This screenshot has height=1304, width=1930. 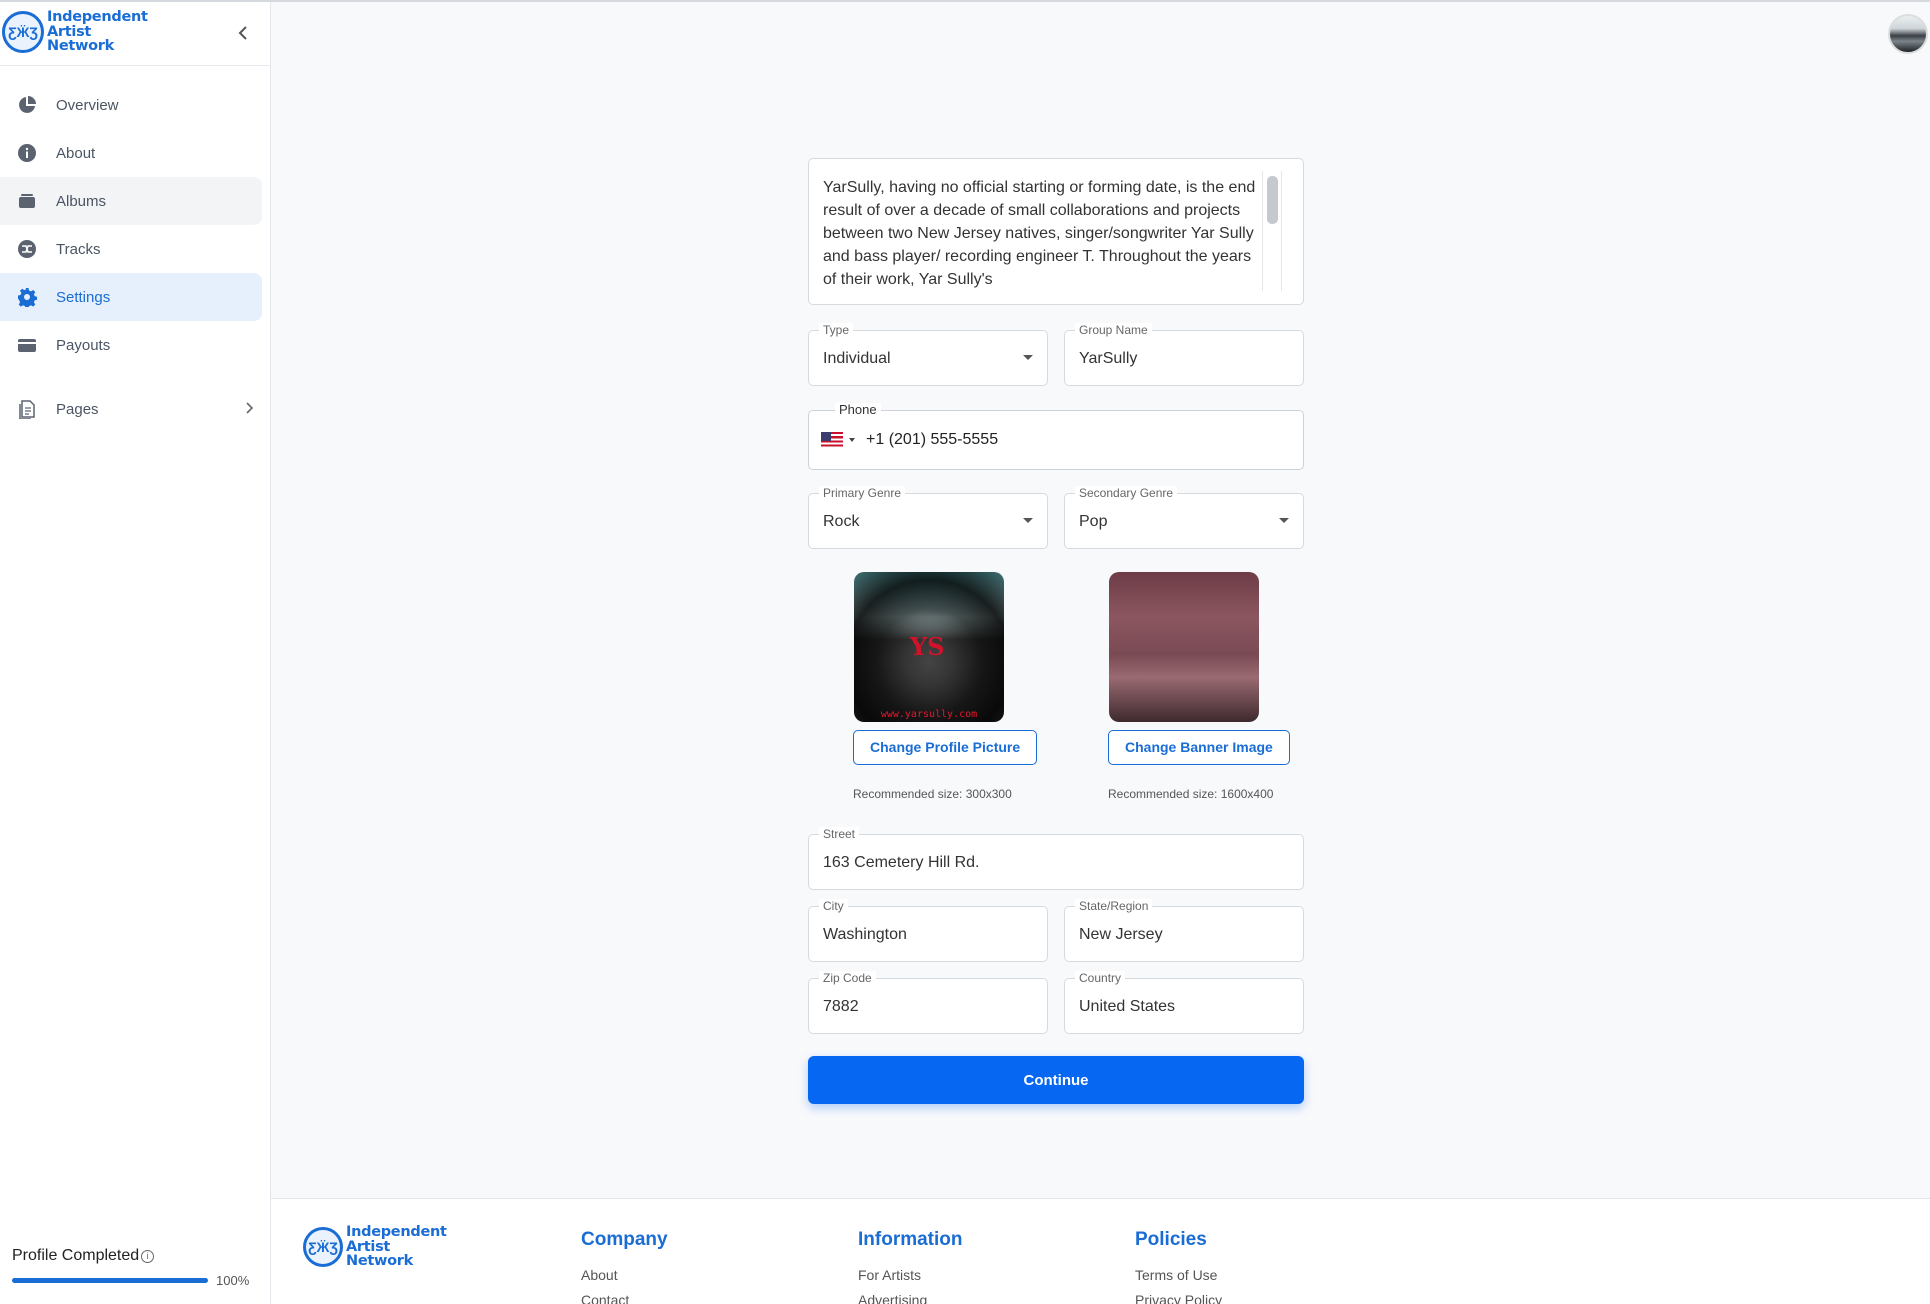 What do you see at coordinates (97, 17) in the screenshot?
I see `brand-name-line1: Independent` at bounding box center [97, 17].